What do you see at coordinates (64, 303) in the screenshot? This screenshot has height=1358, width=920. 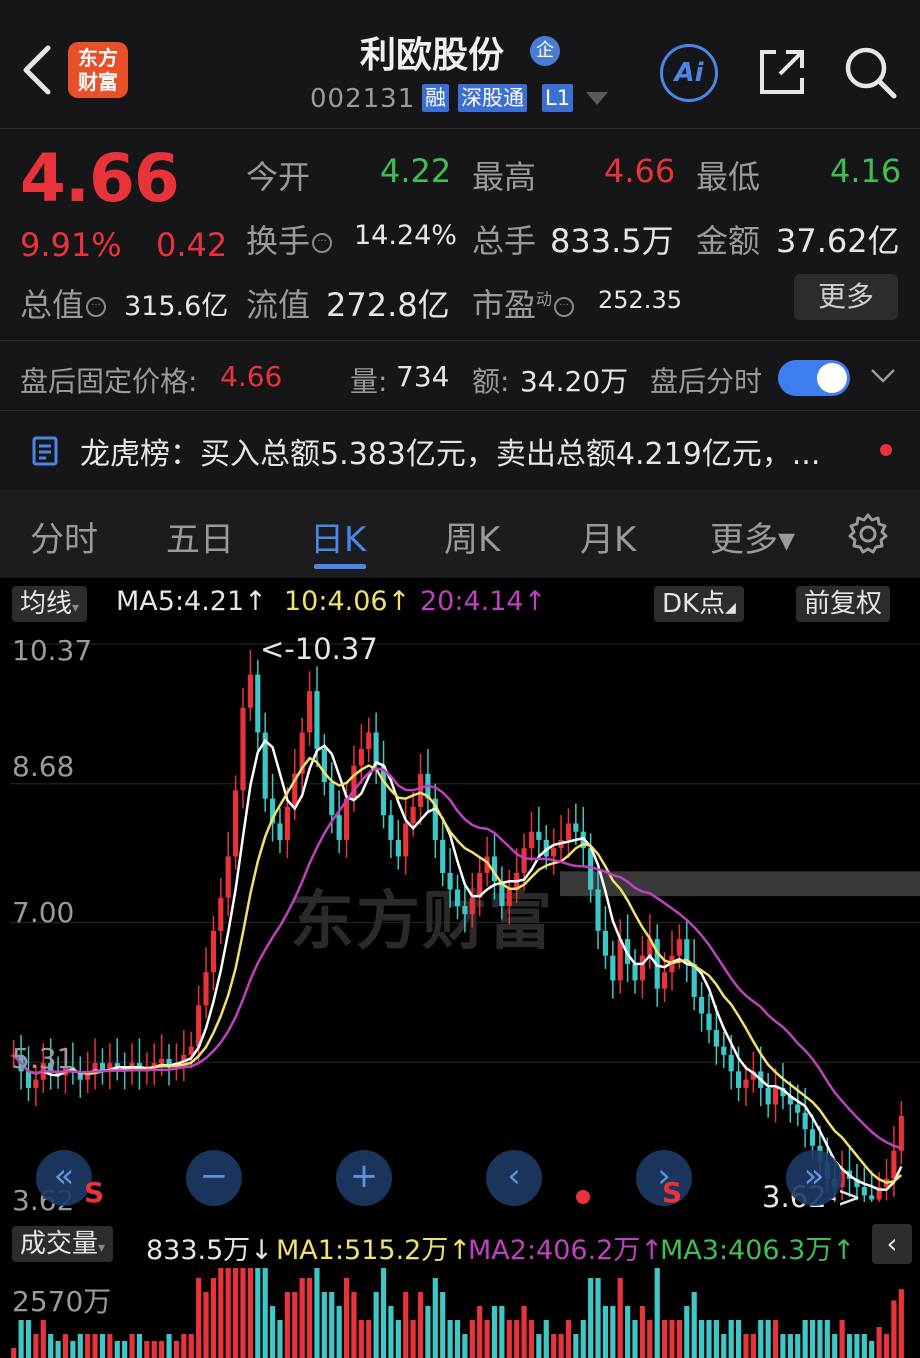 I see `mktcap-label: 总值 ···` at bounding box center [64, 303].